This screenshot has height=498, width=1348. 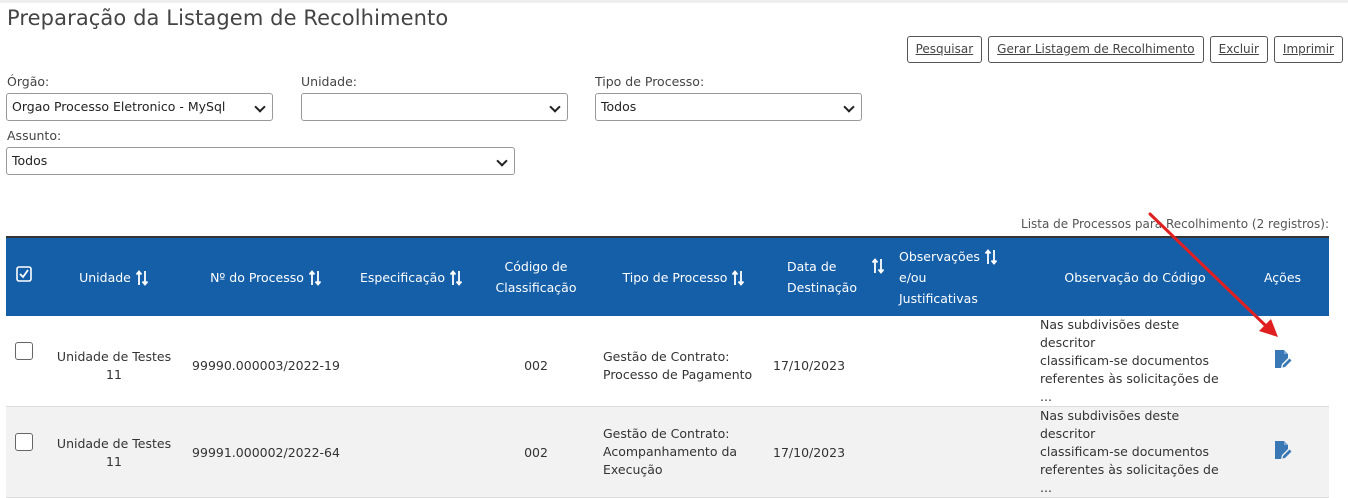 I want to click on col-numero: Nº do Processo, so click(x=266, y=276).